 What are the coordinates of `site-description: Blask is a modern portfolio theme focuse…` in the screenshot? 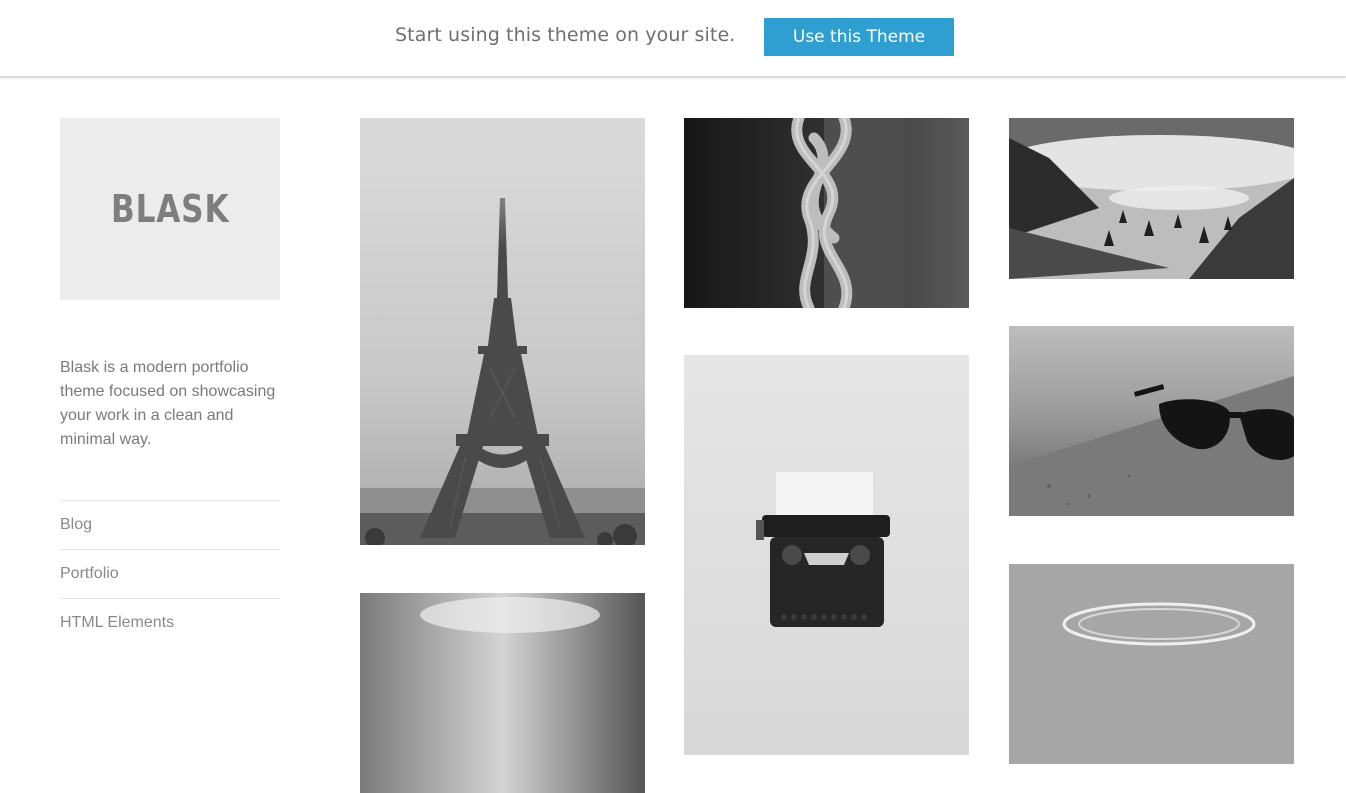 It's located at (168, 403).